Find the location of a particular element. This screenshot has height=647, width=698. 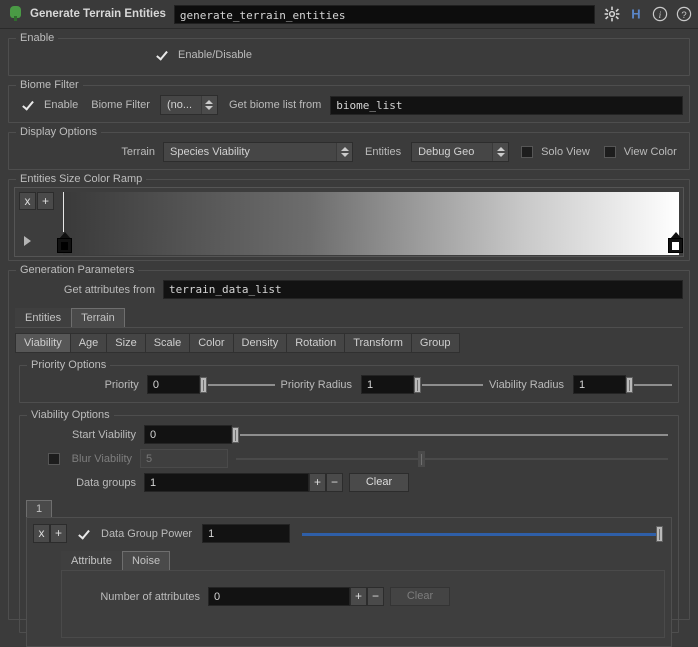

tab-attribute: Attribute is located at coordinates (91, 560).